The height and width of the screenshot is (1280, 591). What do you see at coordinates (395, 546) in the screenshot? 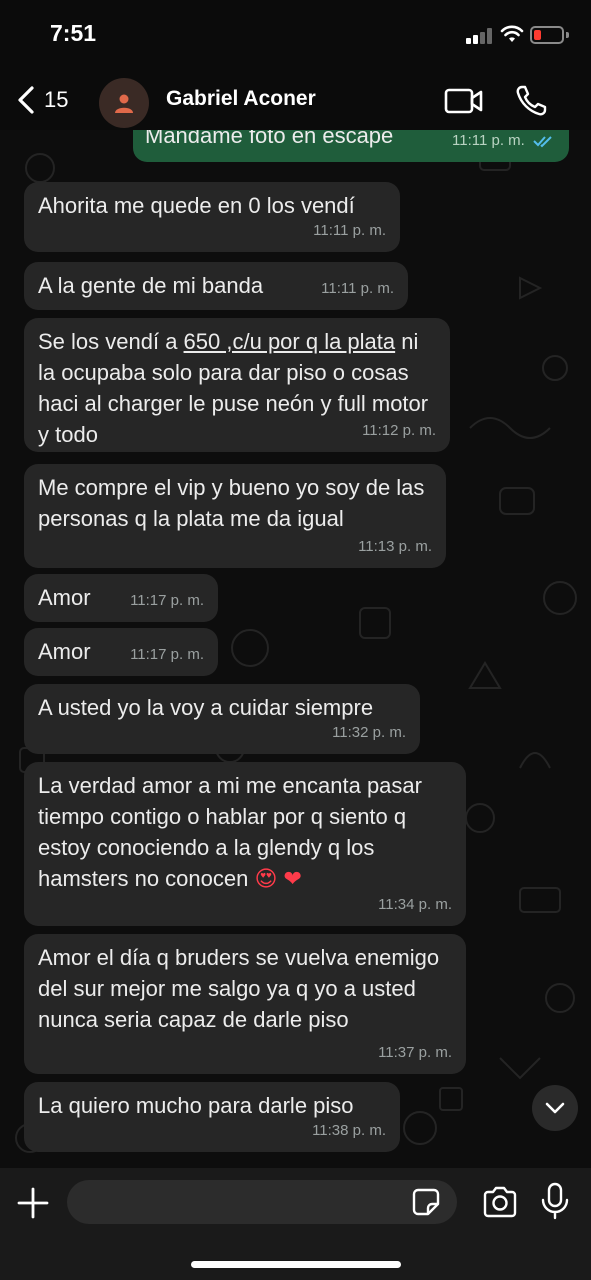
I see `message-time: 11:13 p. m.` at bounding box center [395, 546].